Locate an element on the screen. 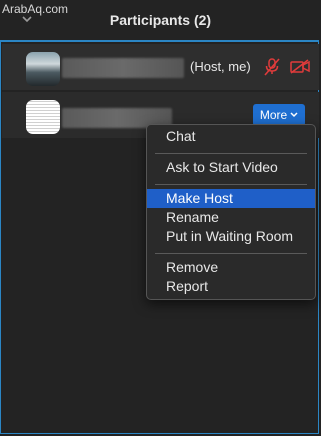  video-off-icon is located at coordinates (300, 66).